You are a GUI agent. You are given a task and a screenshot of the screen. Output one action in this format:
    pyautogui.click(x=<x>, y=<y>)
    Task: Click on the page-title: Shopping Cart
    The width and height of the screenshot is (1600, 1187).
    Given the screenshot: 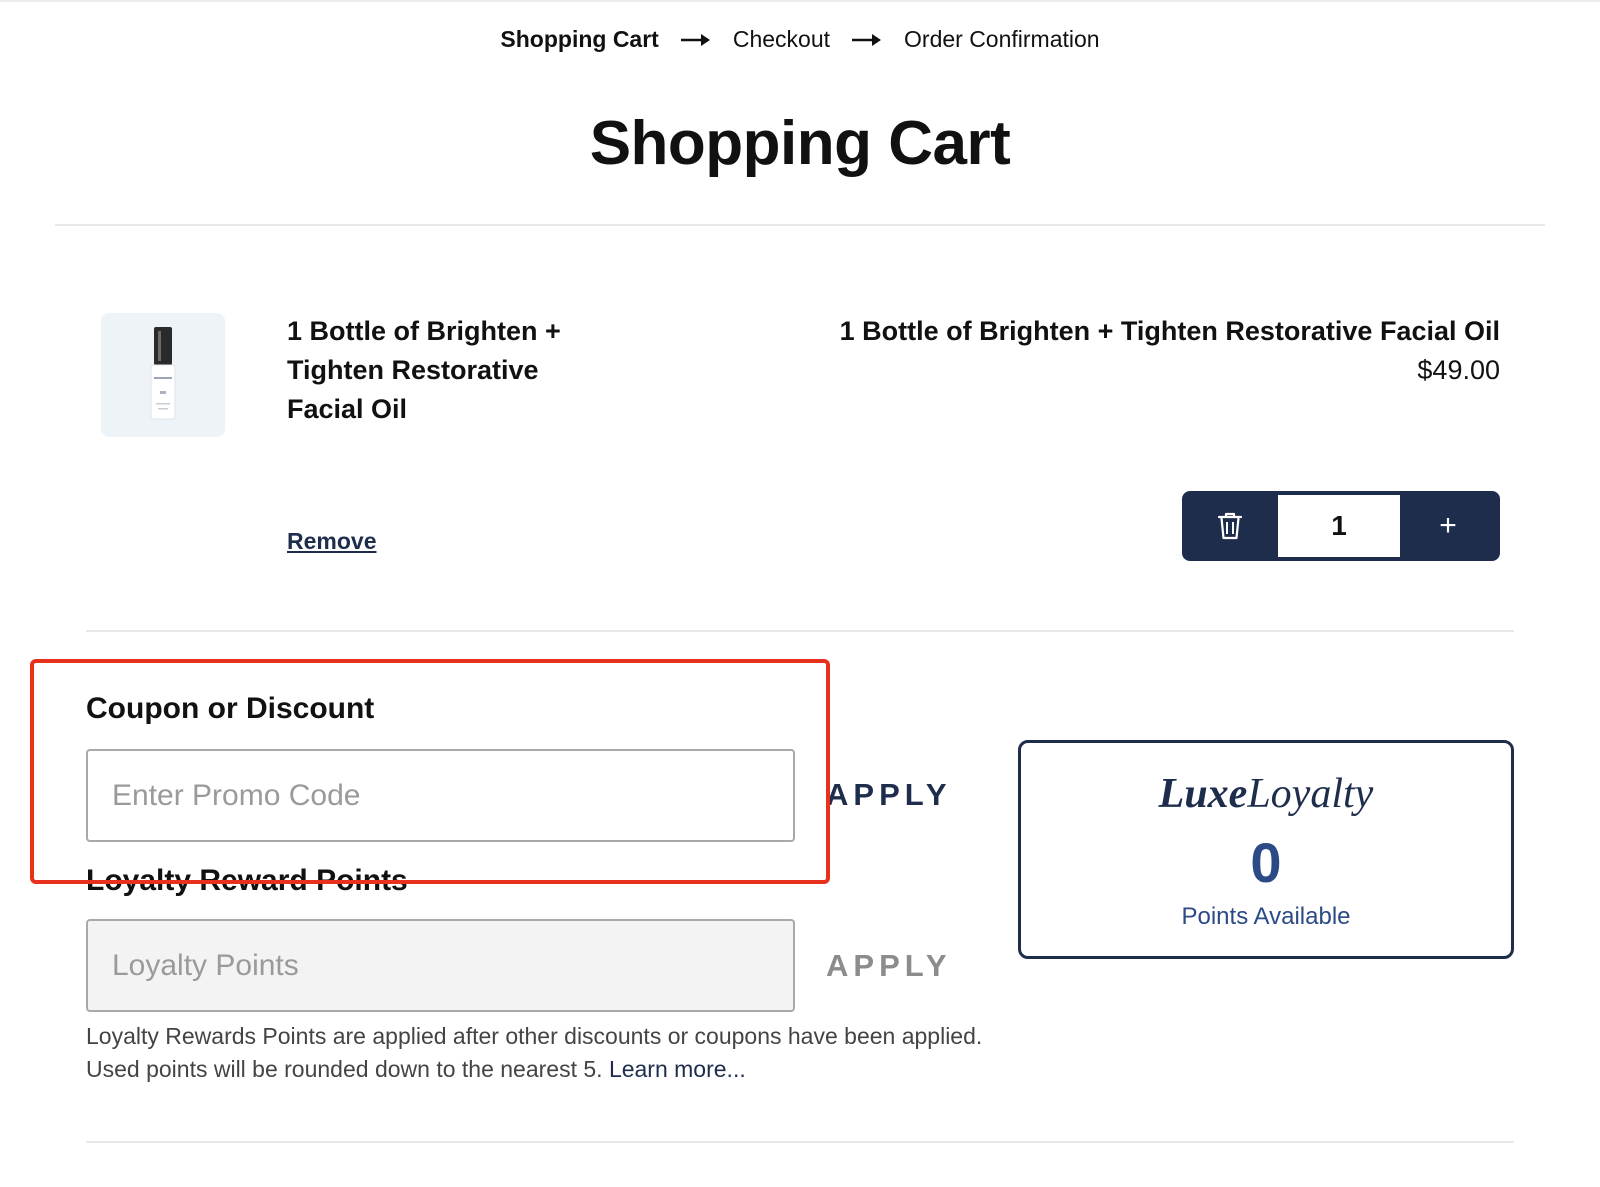 What is the action you would take?
    pyautogui.click(x=800, y=143)
    